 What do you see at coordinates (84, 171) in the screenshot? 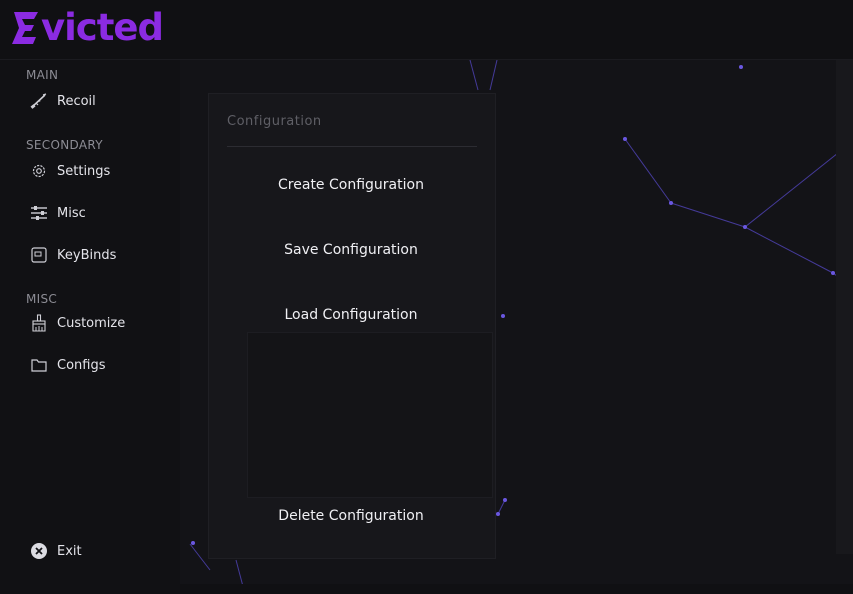
I see `sidebar-item-label: Settings` at bounding box center [84, 171].